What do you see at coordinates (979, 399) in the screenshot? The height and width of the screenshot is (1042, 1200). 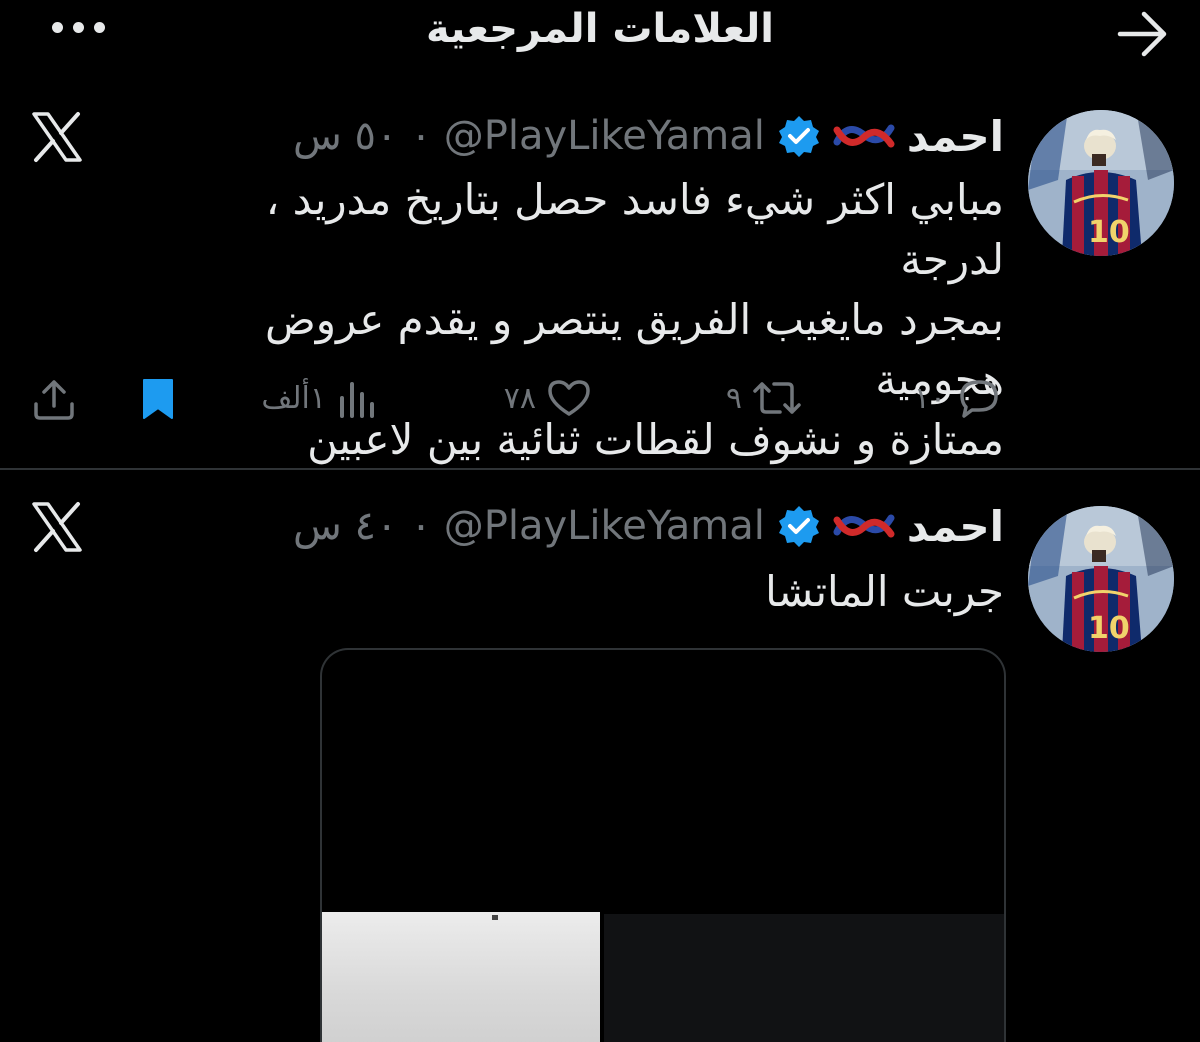 I see `reply-icon` at bounding box center [979, 399].